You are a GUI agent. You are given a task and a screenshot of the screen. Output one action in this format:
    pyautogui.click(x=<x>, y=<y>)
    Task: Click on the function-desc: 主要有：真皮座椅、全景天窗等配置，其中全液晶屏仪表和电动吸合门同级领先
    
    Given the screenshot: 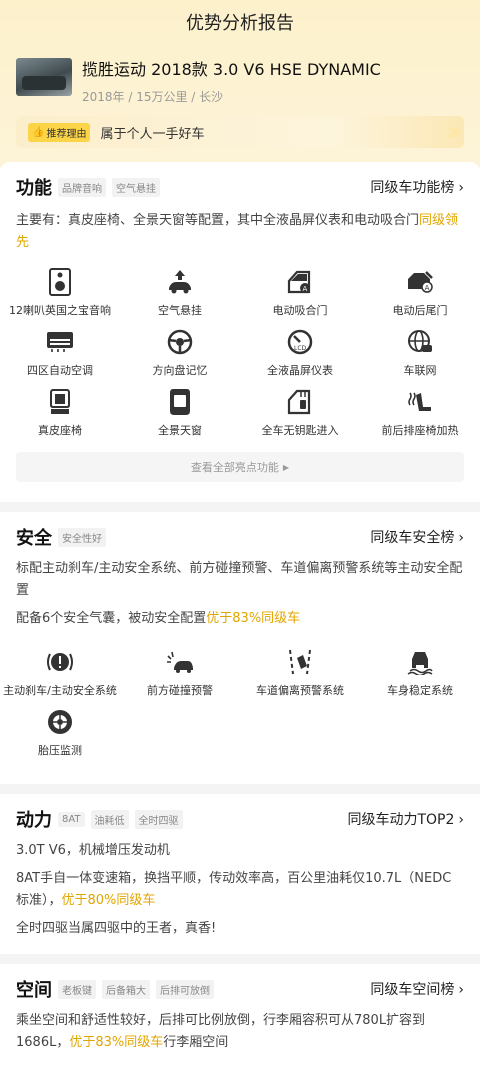 What is the action you would take?
    pyautogui.click(x=237, y=231)
    